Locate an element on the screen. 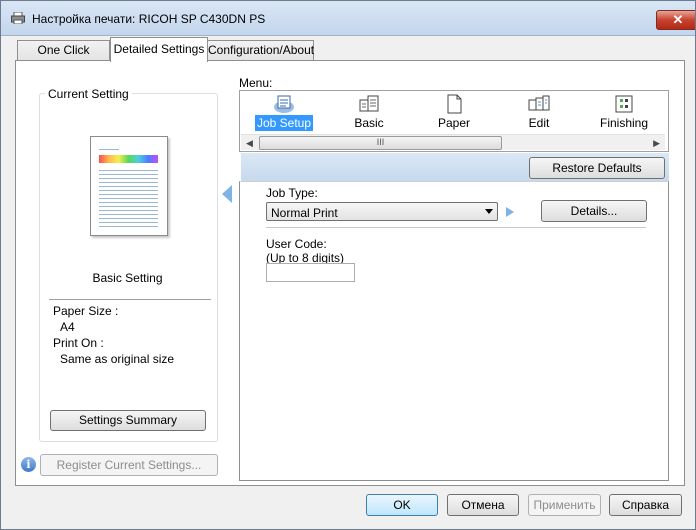  finishing-icon is located at coordinates (624, 104).